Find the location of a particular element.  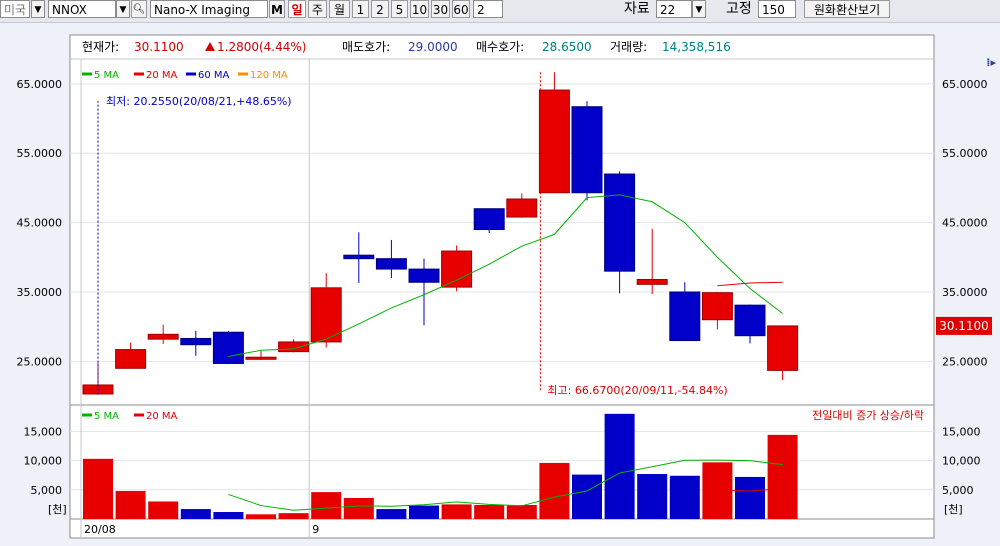

price-tick-label-left: 55.0000 is located at coordinates (40, 153).